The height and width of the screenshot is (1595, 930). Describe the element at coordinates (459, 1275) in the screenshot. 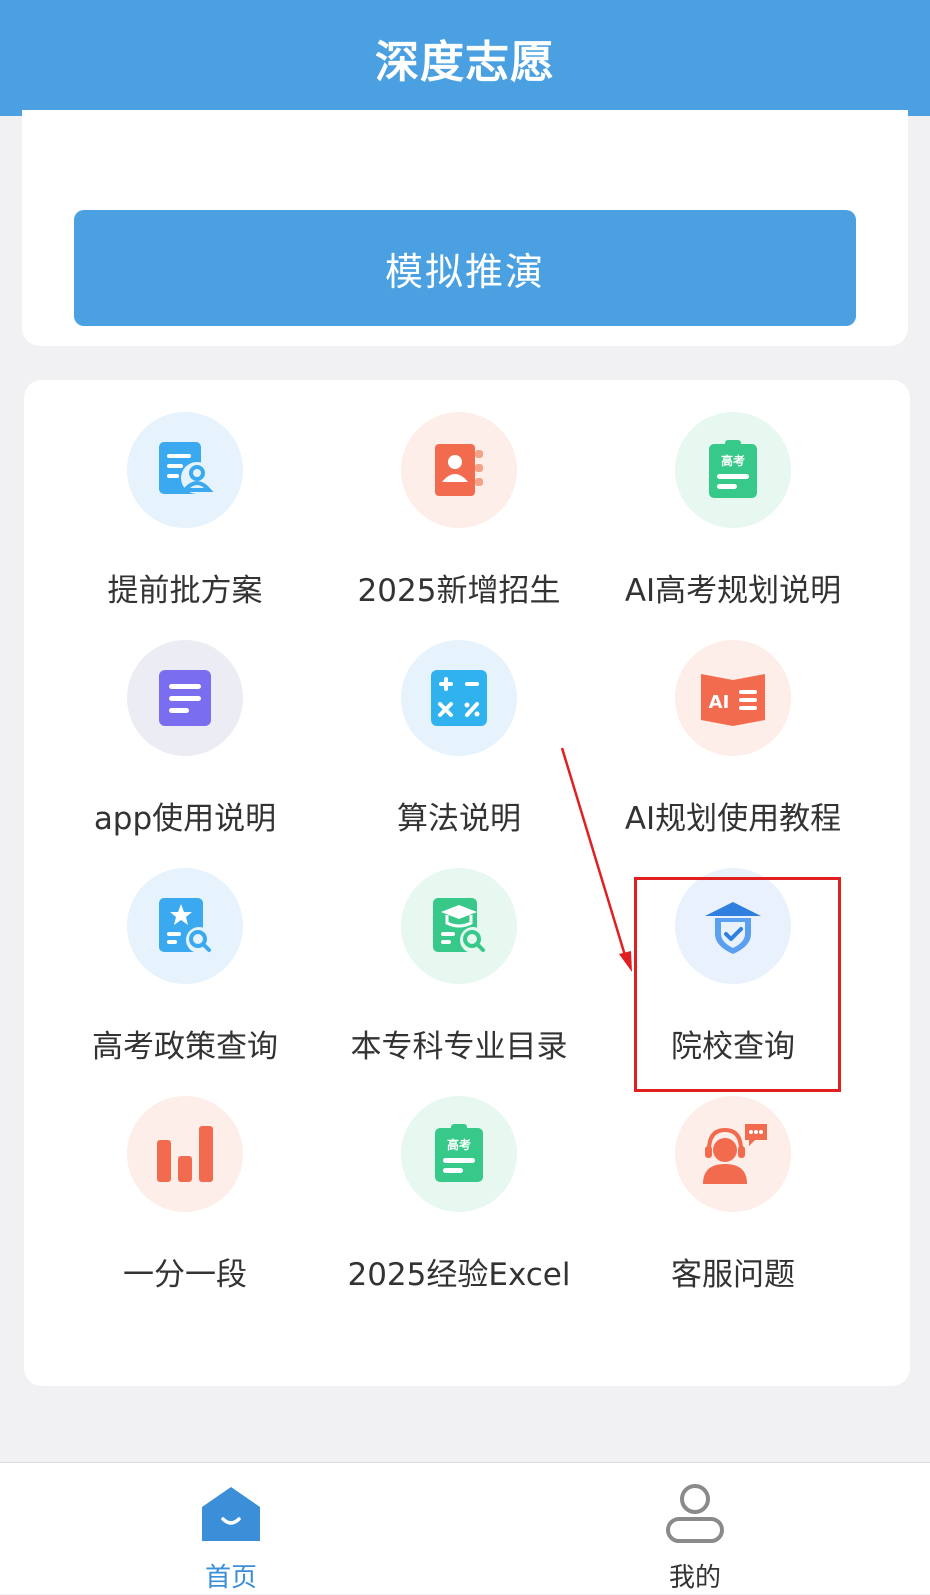

I see `menu-item-label: 2025经验Excel` at that location.